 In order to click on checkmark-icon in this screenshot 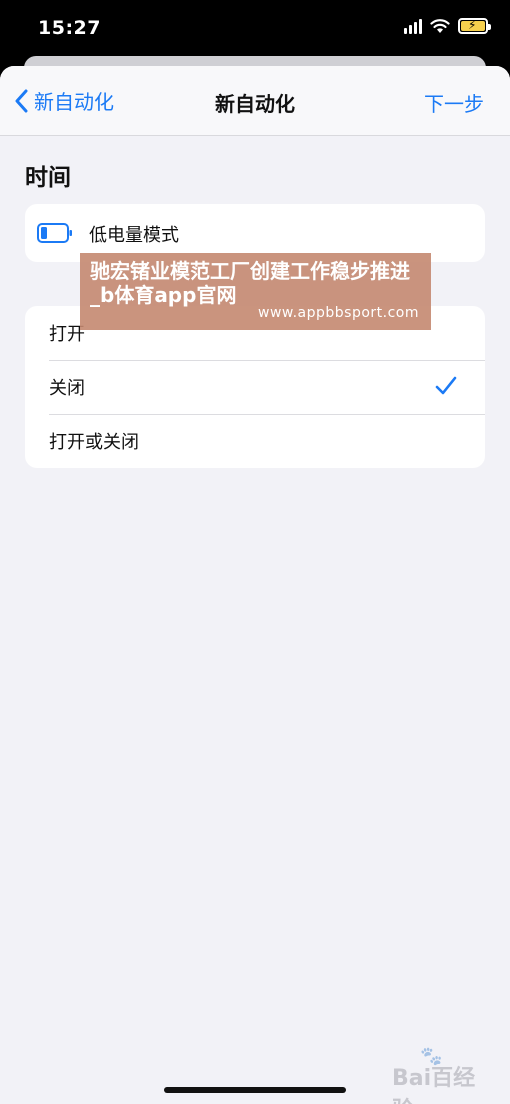, I will do `click(446, 385)`.